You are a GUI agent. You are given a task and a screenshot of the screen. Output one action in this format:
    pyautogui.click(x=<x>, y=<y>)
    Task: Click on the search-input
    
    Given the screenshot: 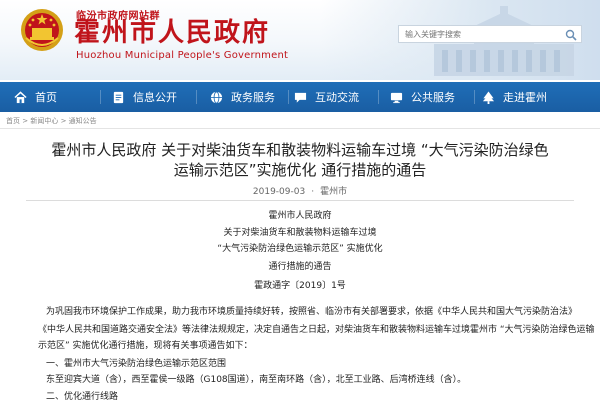 What is the action you would take?
    pyautogui.click(x=479, y=34)
    